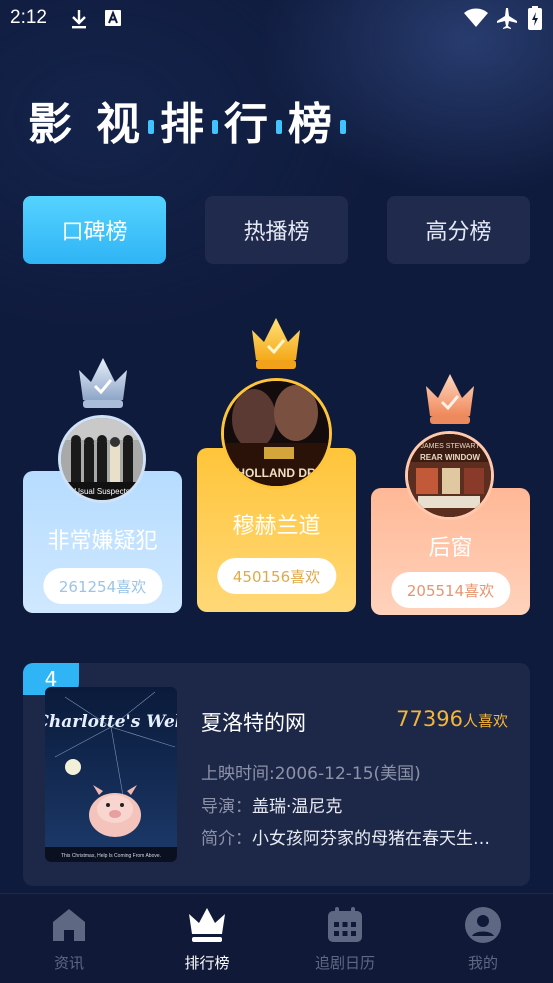  I want to click on podium-third-likes: 205514喜欢, so click(450, 590).